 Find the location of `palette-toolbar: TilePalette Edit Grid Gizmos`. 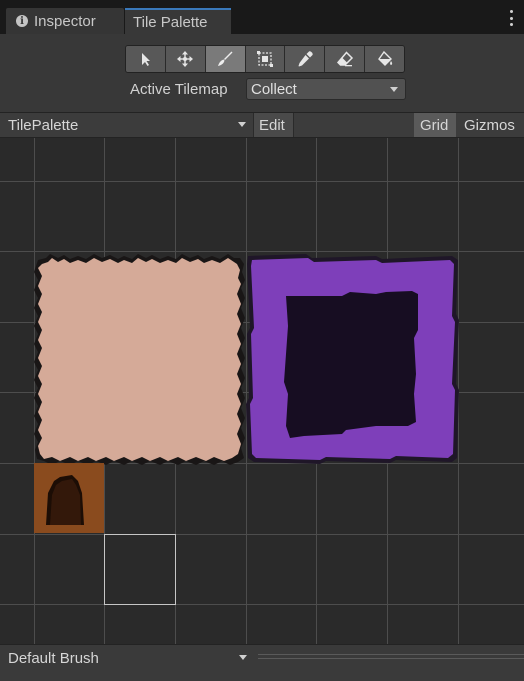

palette-toolbar: TilePalette Edit Grid Gizmos is located at coordinates (262, 125).